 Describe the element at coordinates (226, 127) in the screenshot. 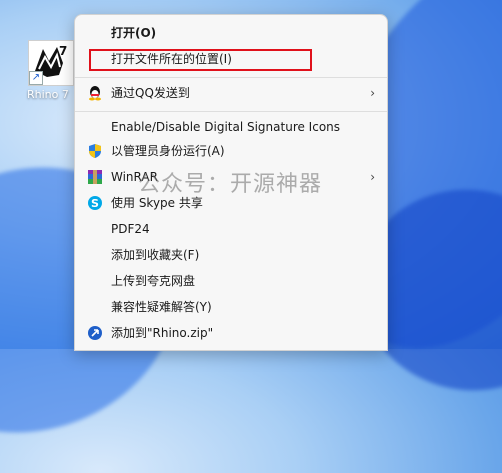

I see `menu-item-label: Enable/Disable Digital Signature Icons` at that location.